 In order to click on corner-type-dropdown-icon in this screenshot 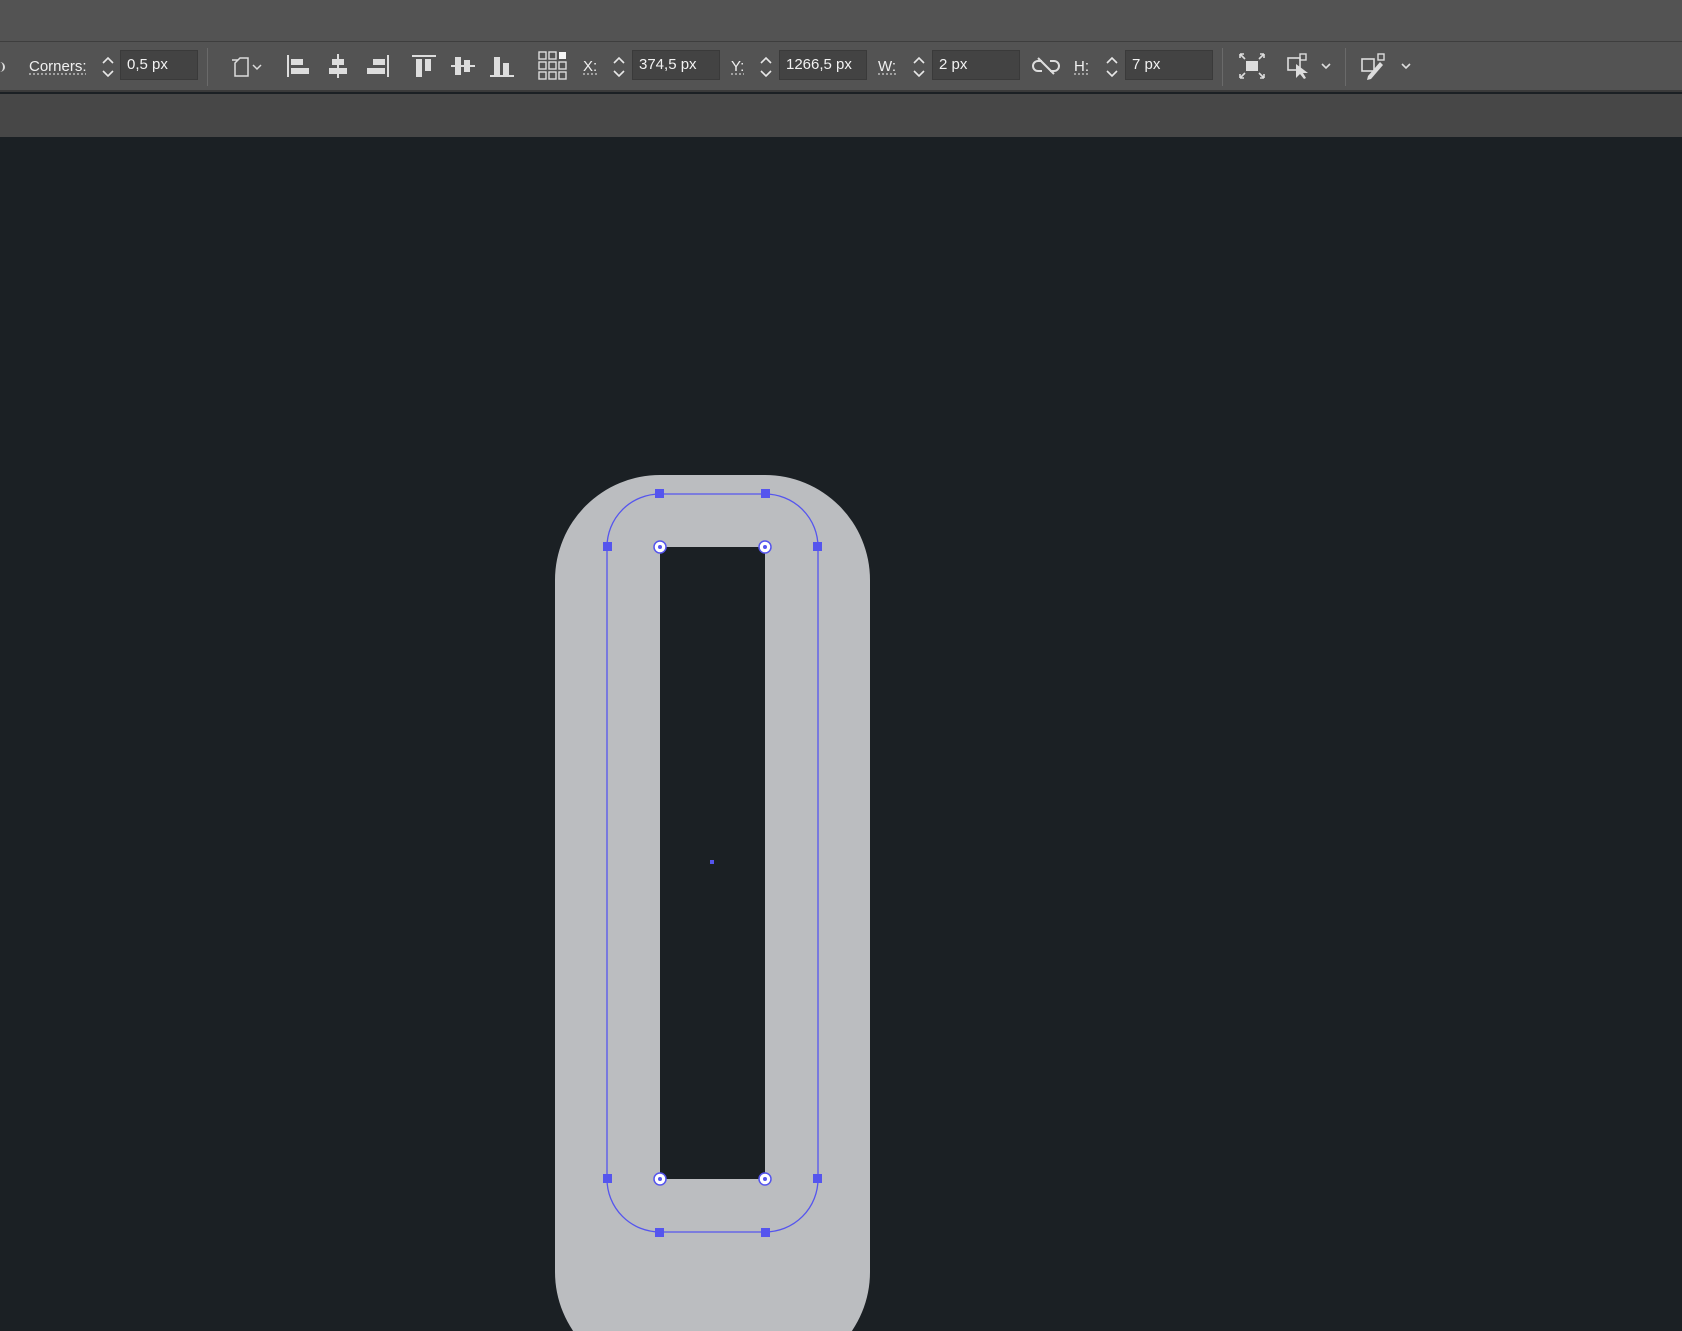, I will do `click(246, 66)`.